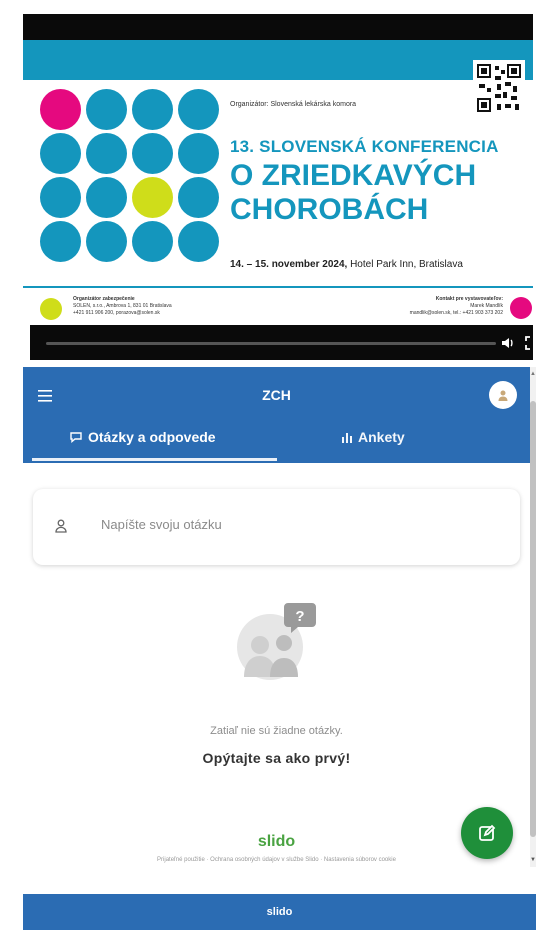 Image resolution: width=549 pixels, height=930 pixels. I want to click on user-icon, so click(61, 526).